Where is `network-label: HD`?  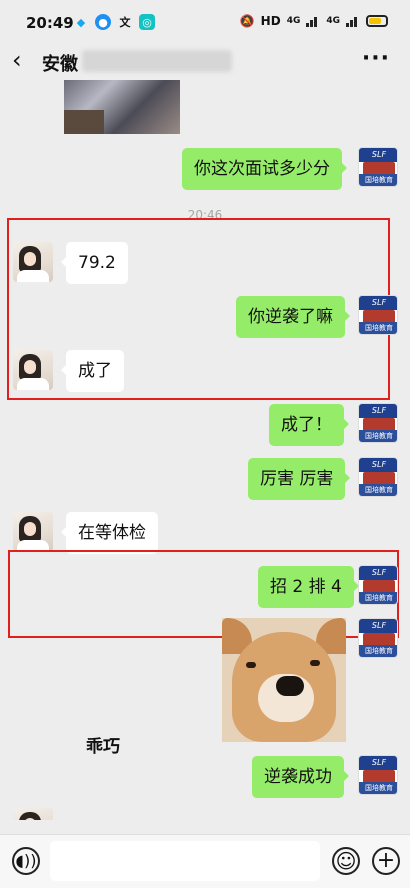
network-label: HD is located at coordinates (270, 21).